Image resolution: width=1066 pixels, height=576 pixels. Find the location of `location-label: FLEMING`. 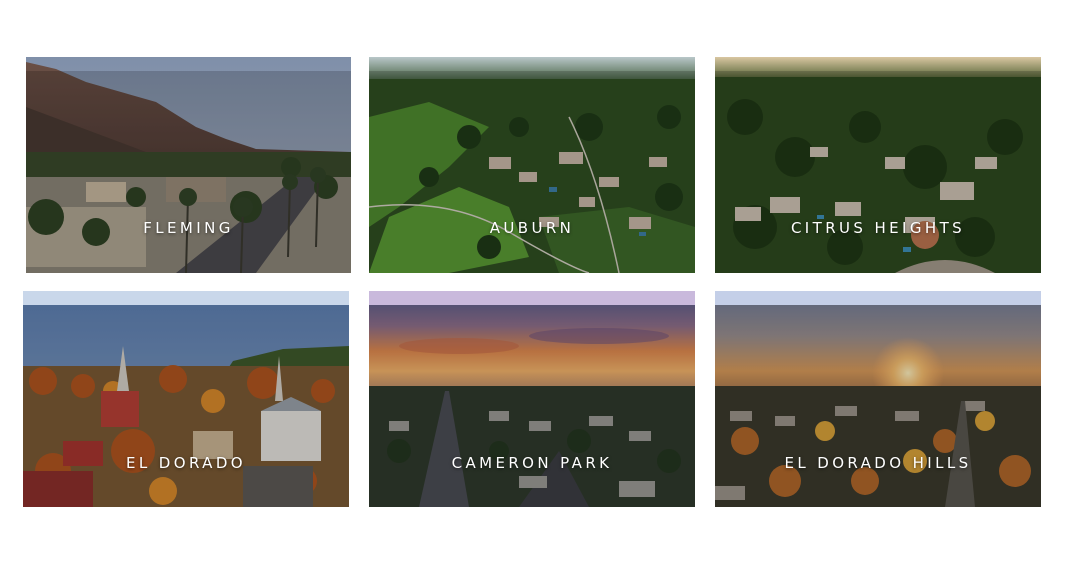

location-label: FLEMING is located at coordinates (188, 228).